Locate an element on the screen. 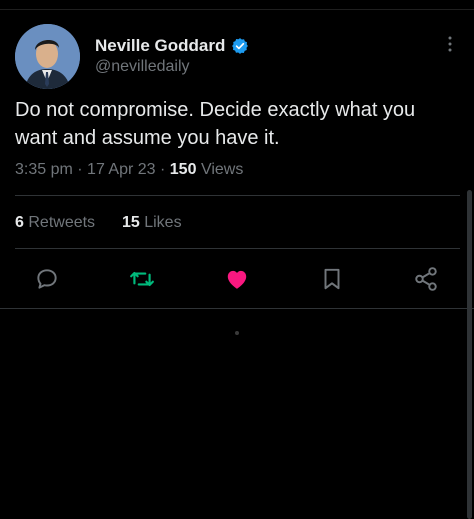 This screenshot has height=519, width=474. engagement-stats: 6 Retweets 15 Likes is located at coordinates (98, 223).